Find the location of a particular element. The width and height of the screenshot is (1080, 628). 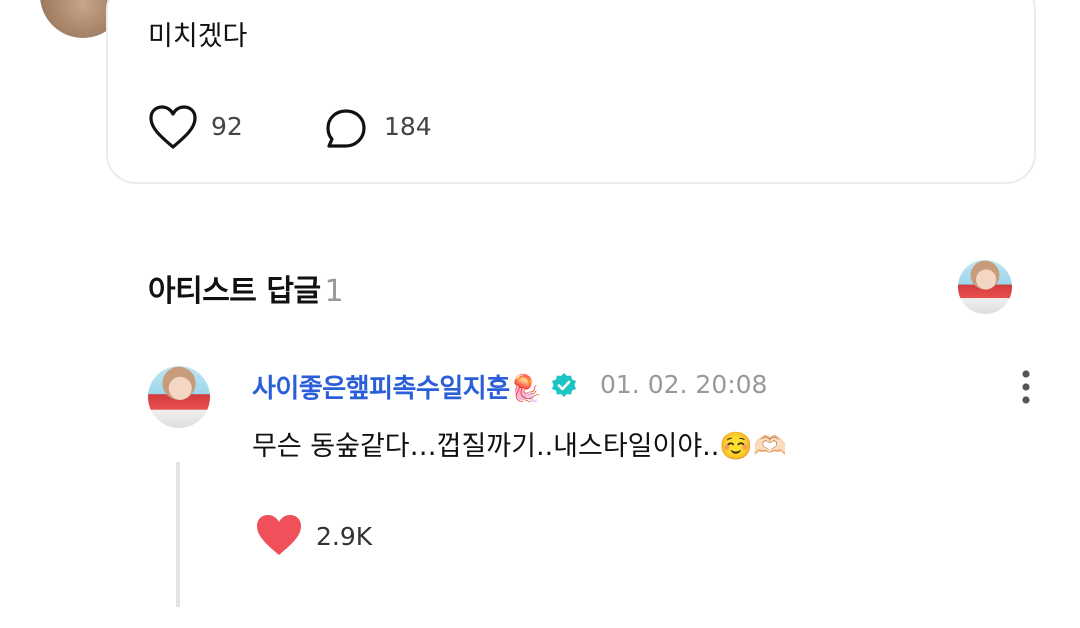

jellyfish-emoji-icon: 🪼 is located at coordinates (525, 389).